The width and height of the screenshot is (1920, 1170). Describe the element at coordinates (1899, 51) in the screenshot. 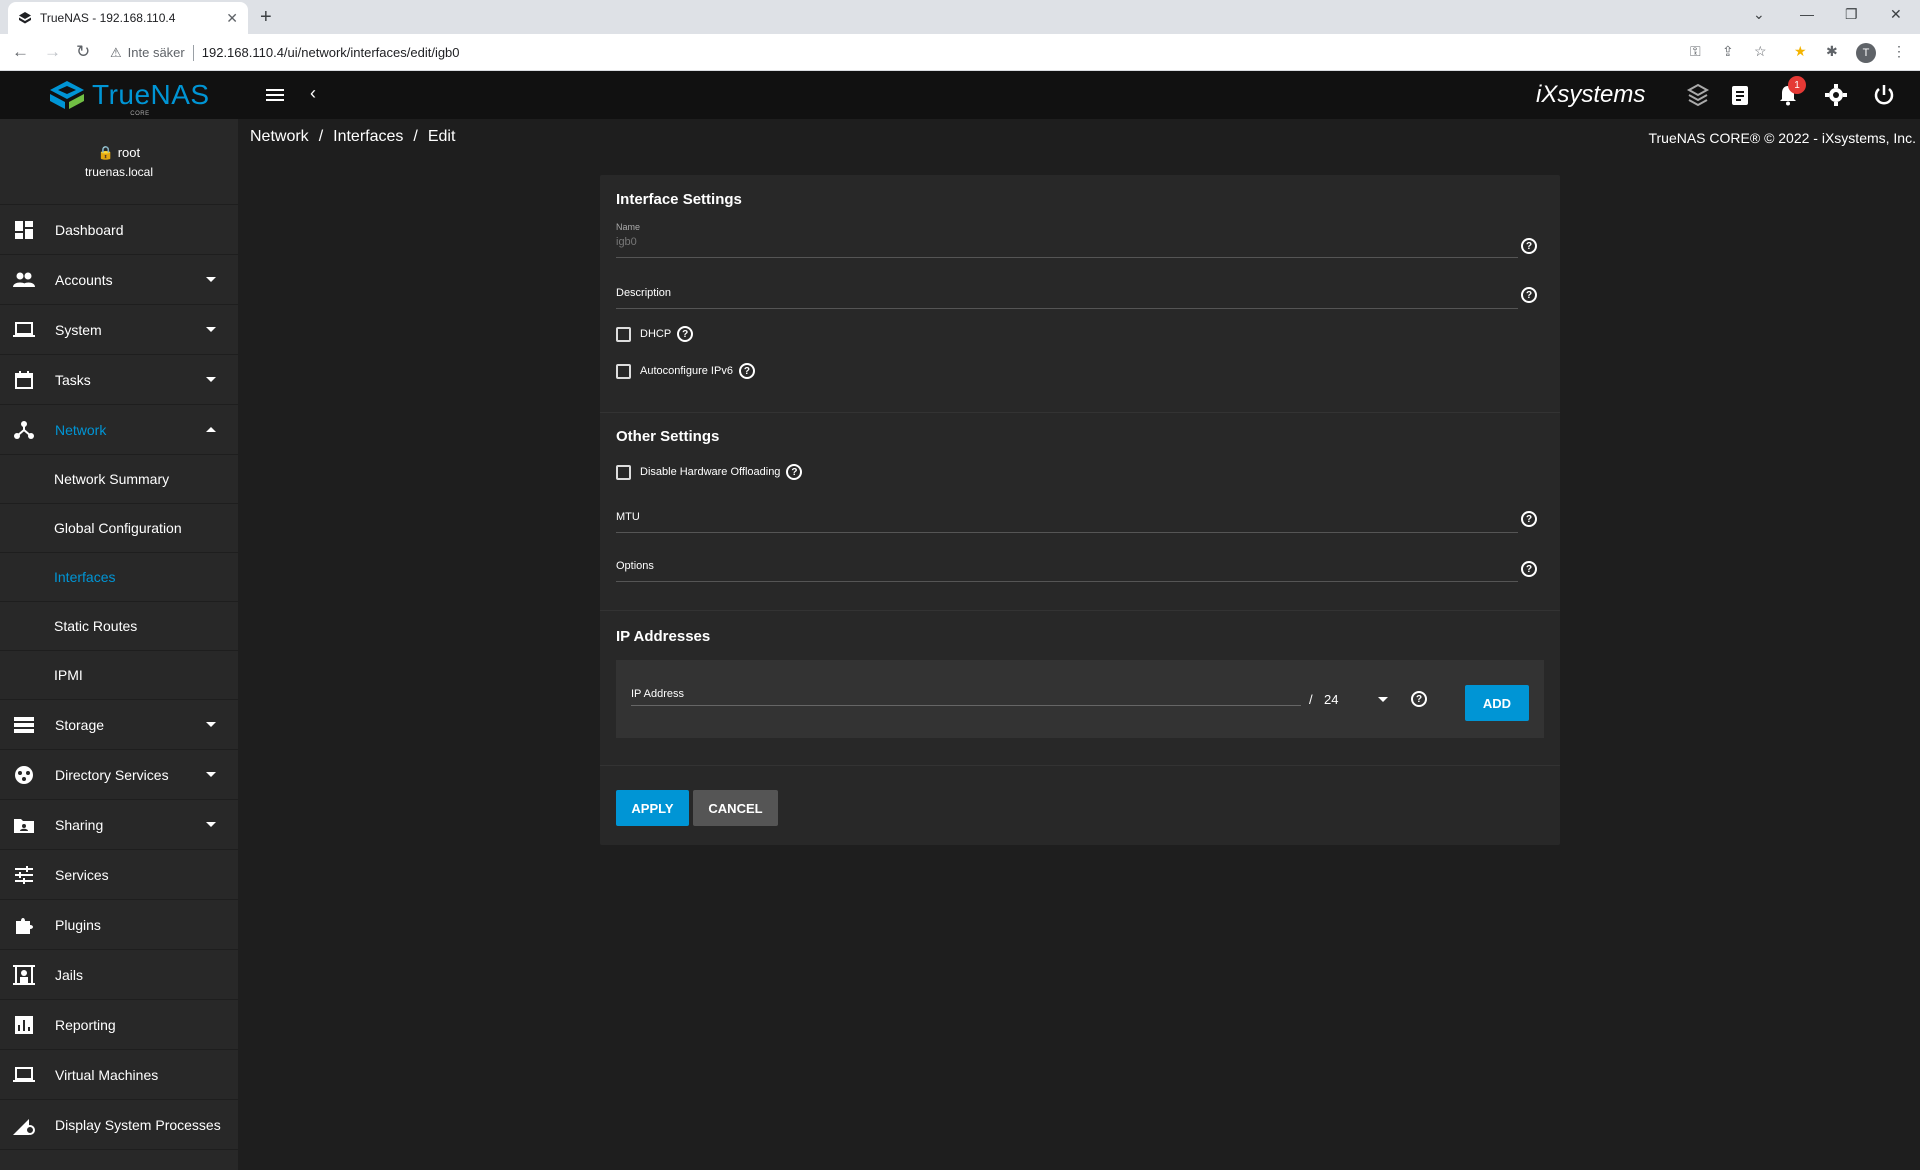

I see `browser-menu-icon: ⋮` at that location.